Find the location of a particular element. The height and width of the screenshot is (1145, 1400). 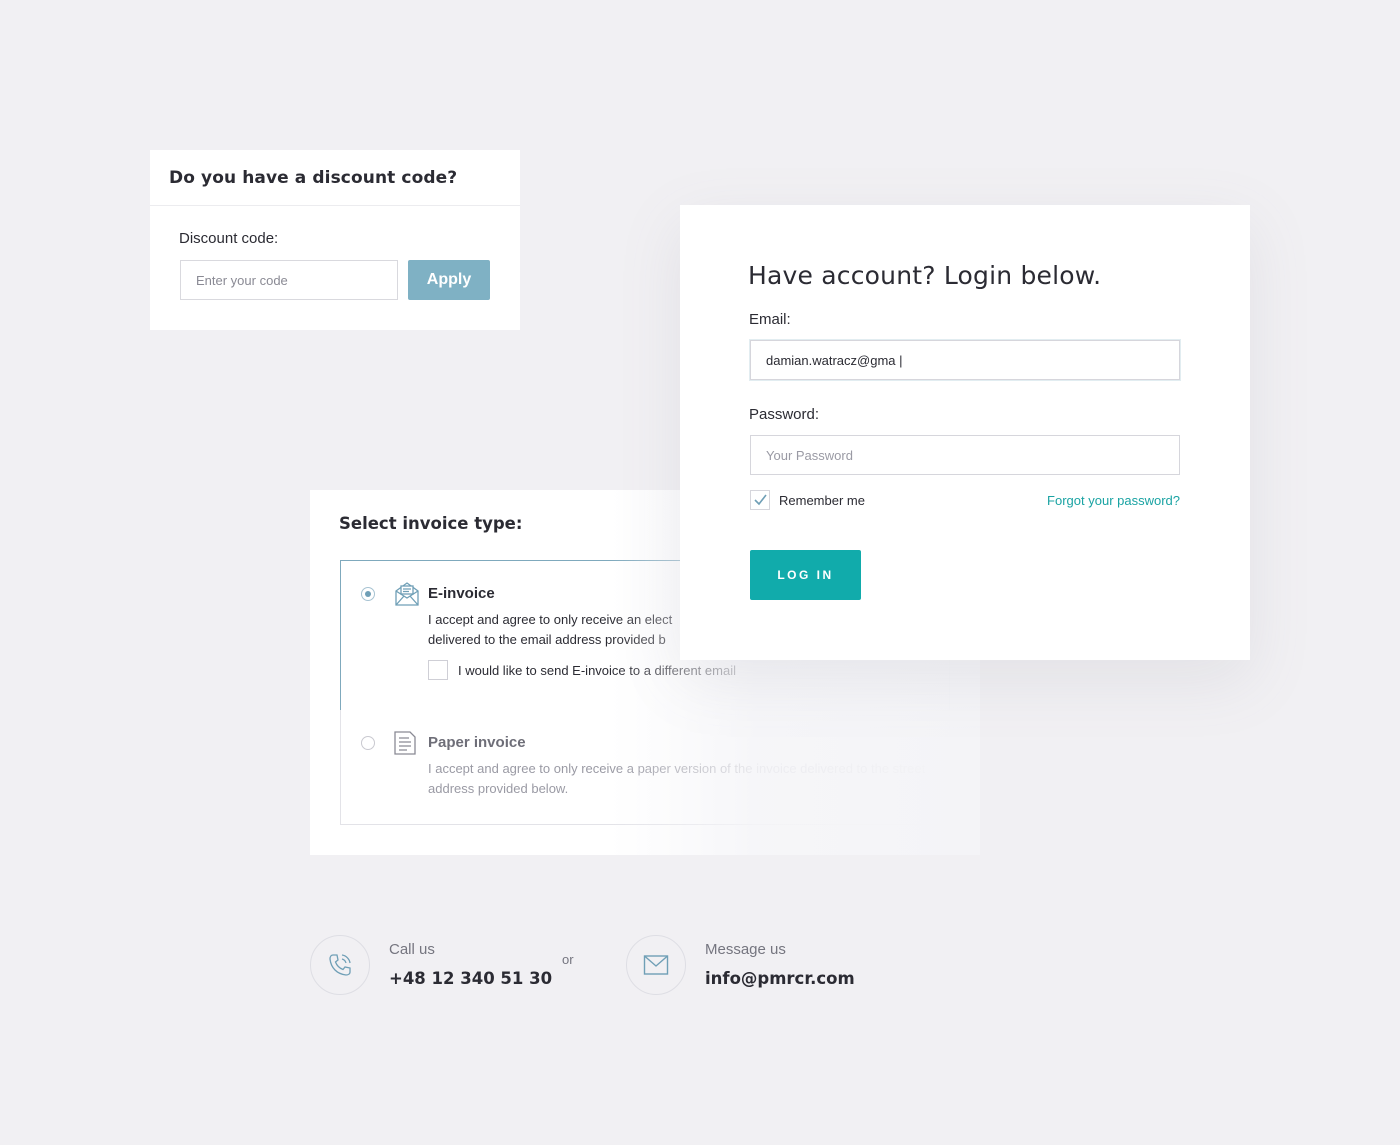

login-button: LOG IN is located at coordinates (805, 575).